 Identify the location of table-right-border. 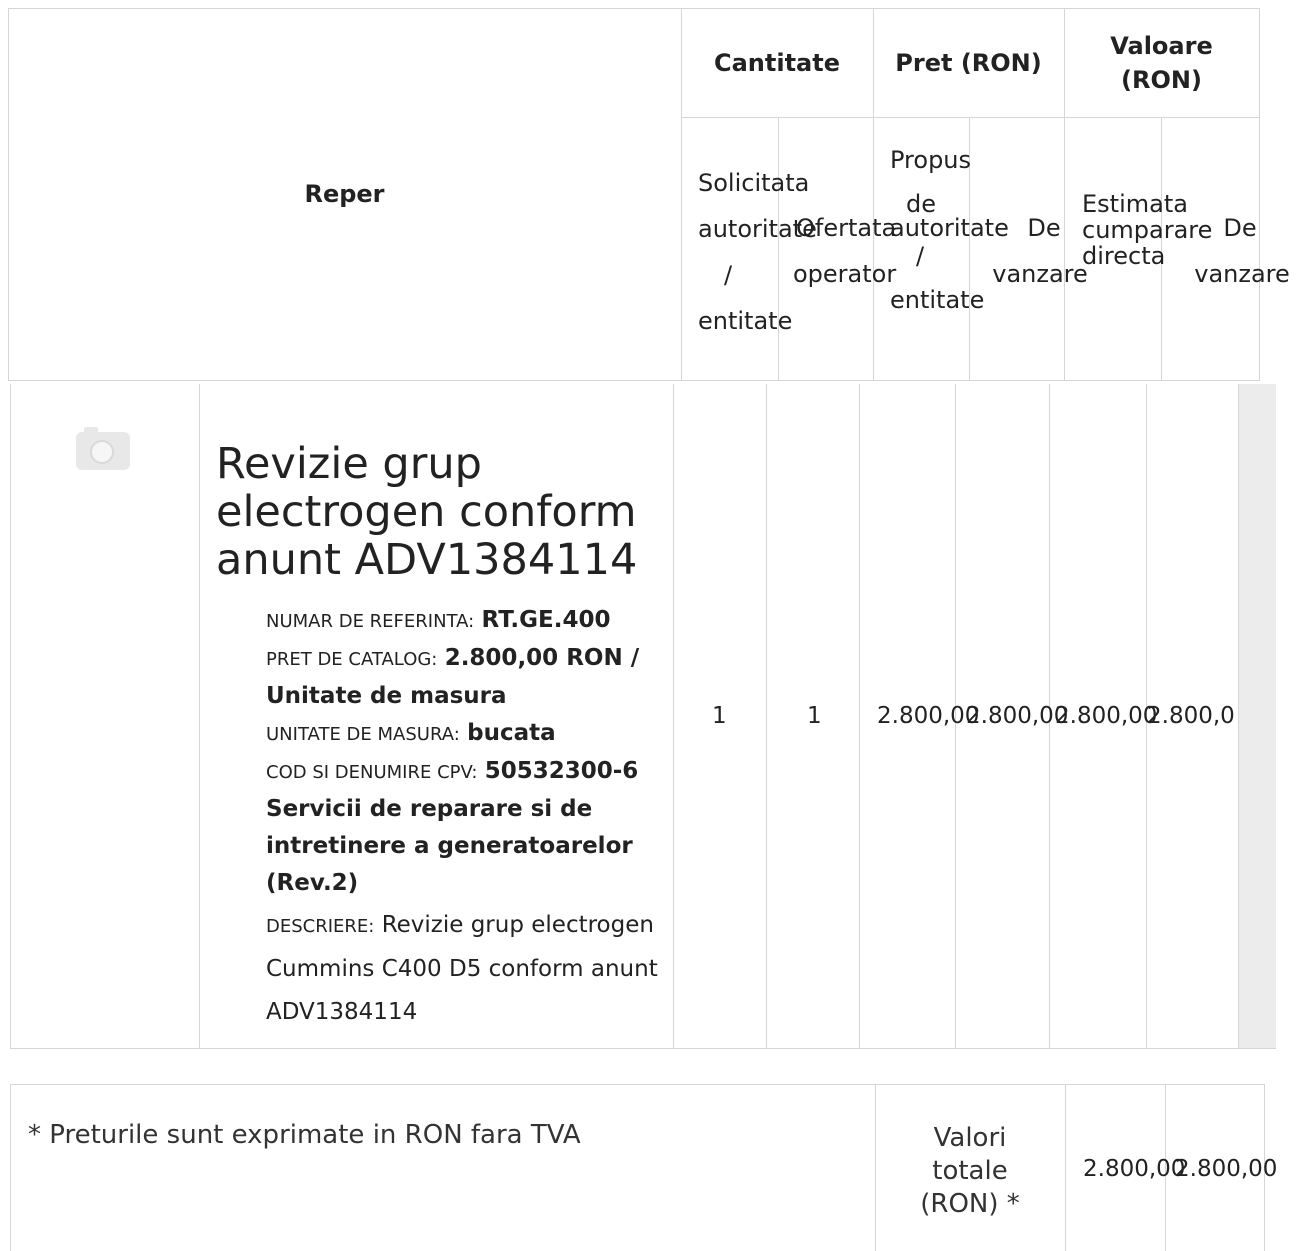
(1259, 194).